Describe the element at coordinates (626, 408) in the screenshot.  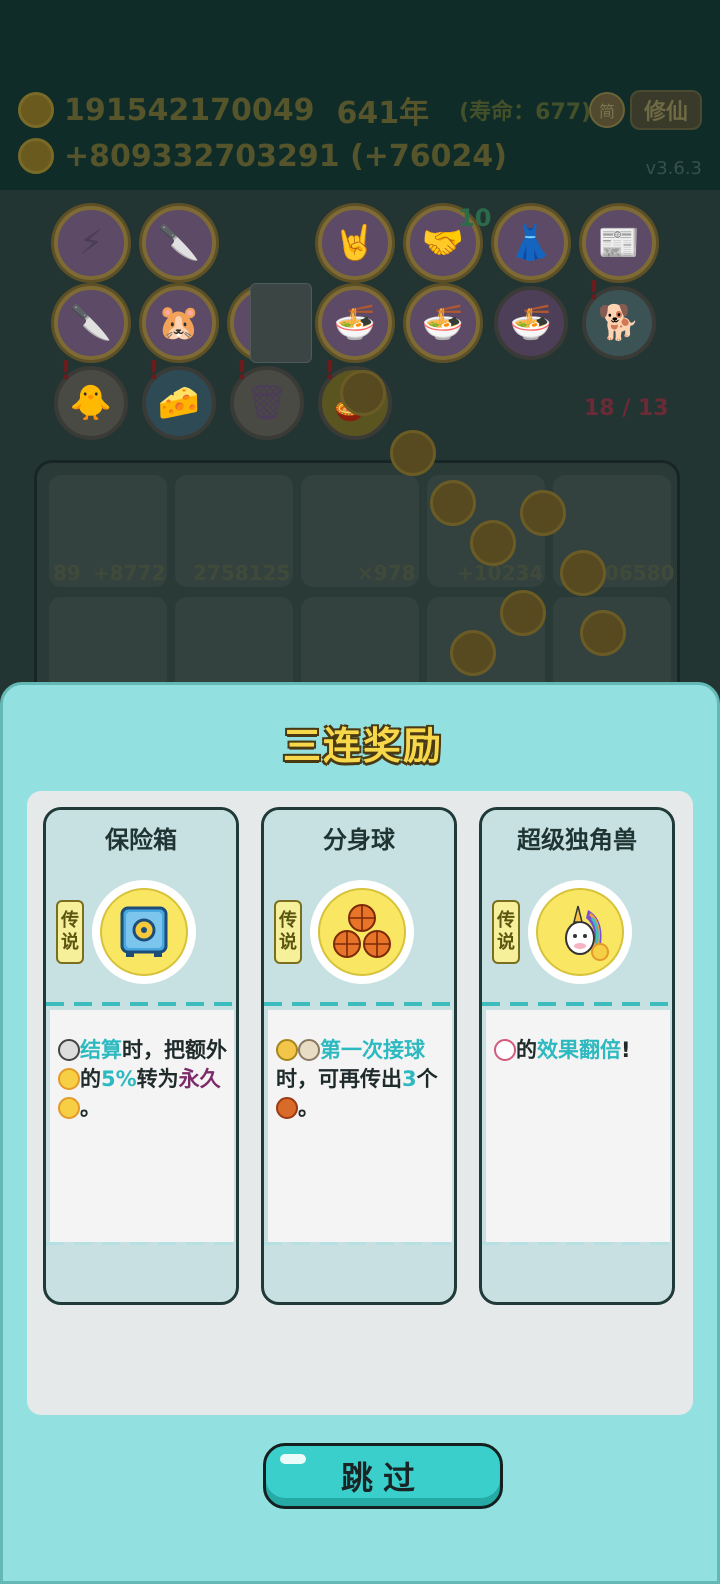
I see `inventory-ratio: 18 / 13` at that location.